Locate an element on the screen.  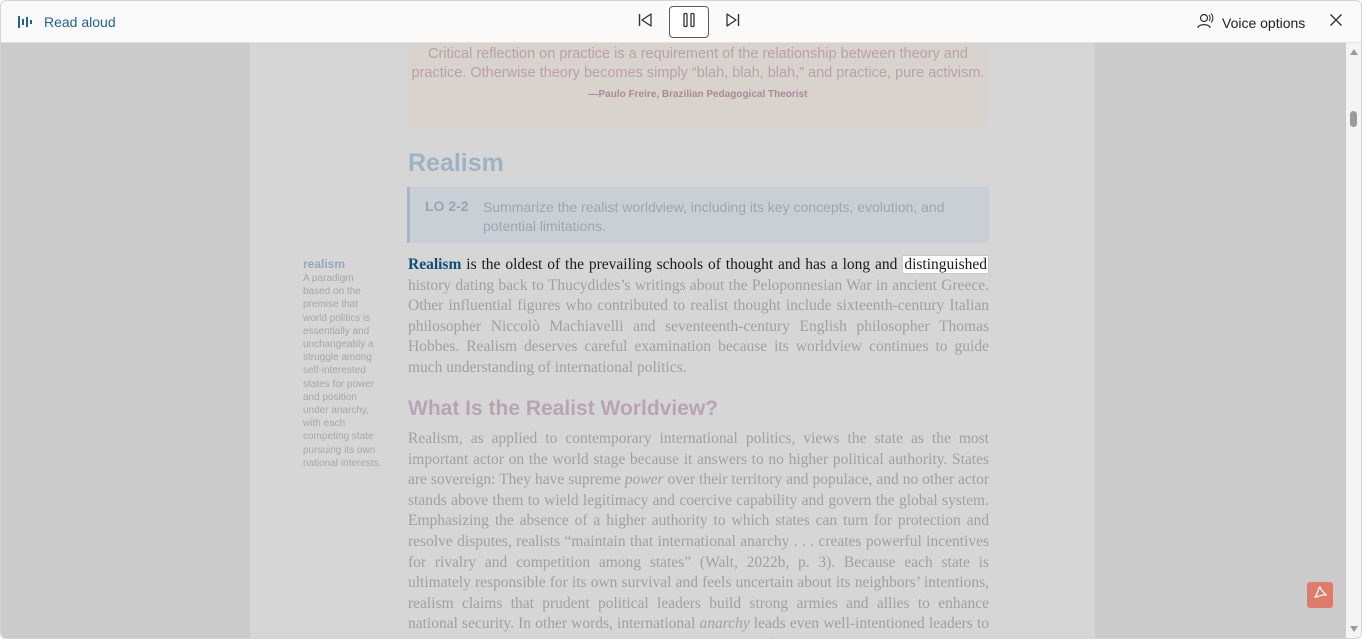
section-heading: Realism is located at coordinates (456, 163).